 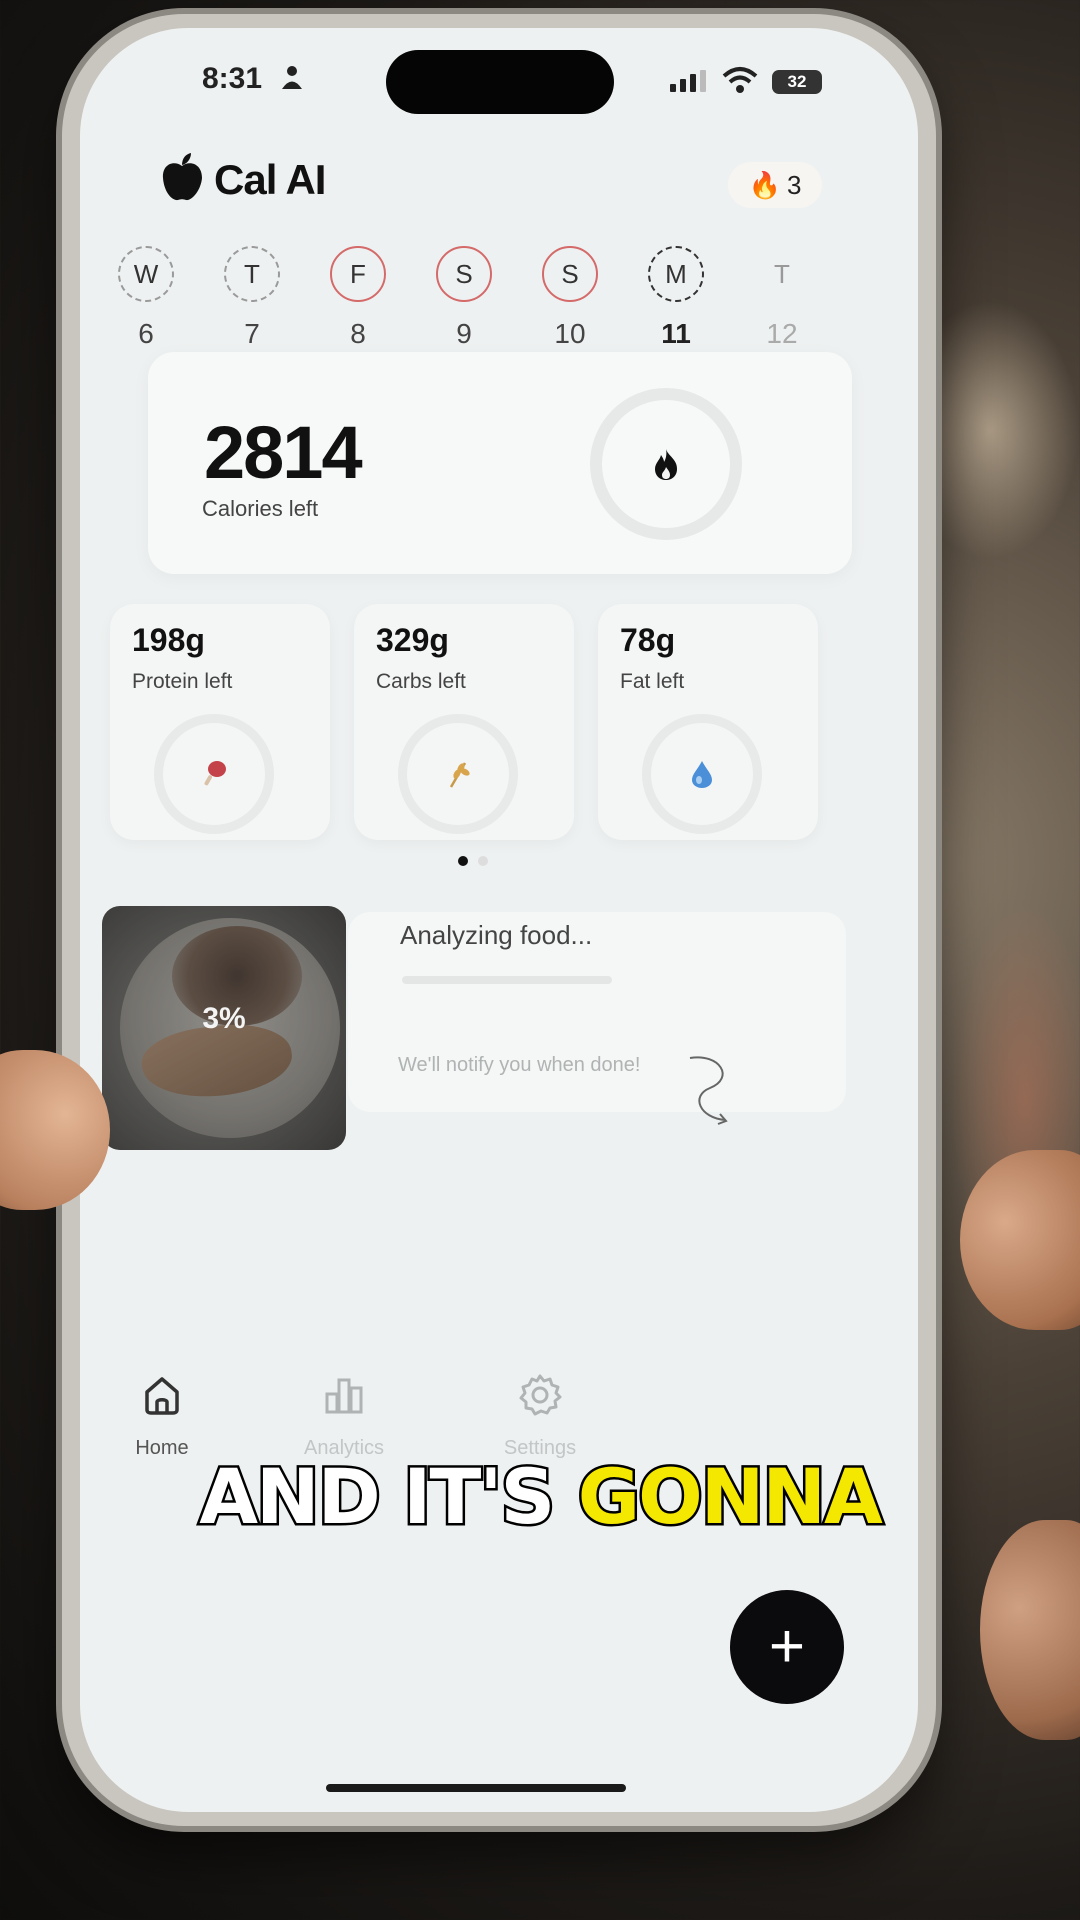 I want to click on drumstick-icon, so click(x=215, y=773).